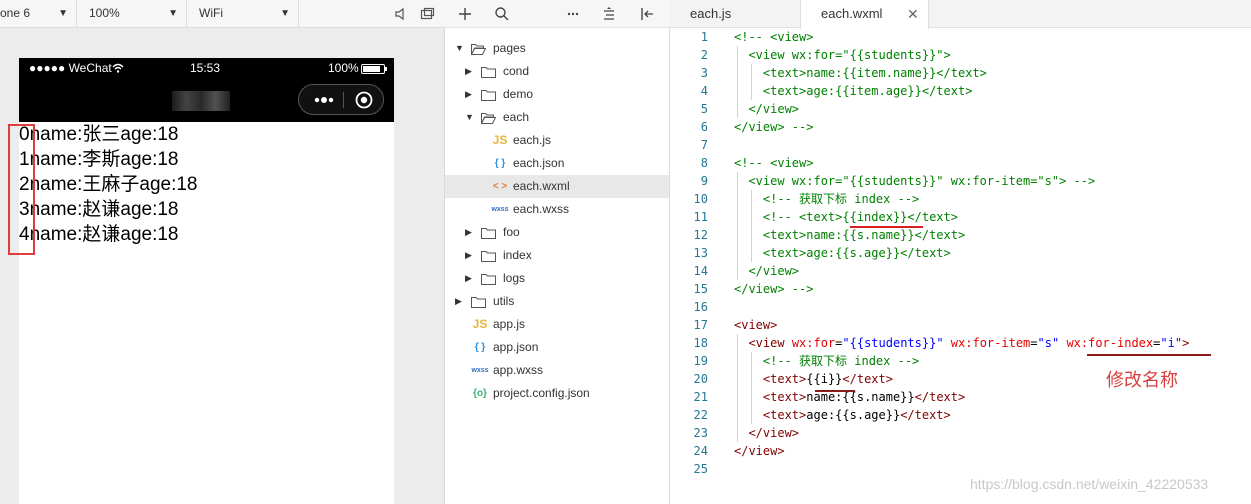 The width and height of the screenshot is (1251, 504). Describe the element at coordinates (557, 301) in the screenshot. I see `tree-folder-utils: ▶ utils` at that location.